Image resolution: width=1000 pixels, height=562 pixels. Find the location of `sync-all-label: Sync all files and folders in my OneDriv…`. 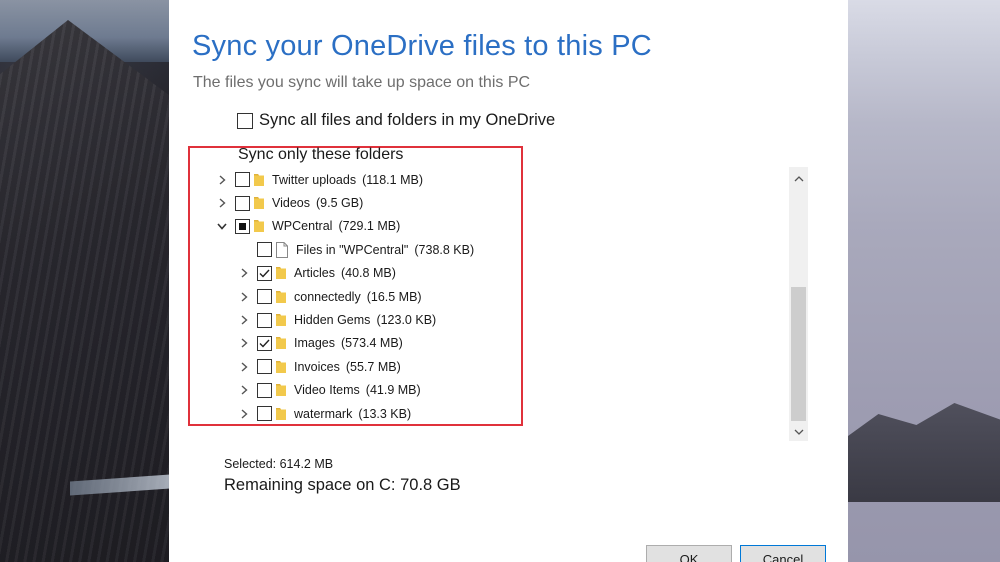

sync-all-label: Sync all files and folders in my OneDriv… is located at coordinates (407, 120).